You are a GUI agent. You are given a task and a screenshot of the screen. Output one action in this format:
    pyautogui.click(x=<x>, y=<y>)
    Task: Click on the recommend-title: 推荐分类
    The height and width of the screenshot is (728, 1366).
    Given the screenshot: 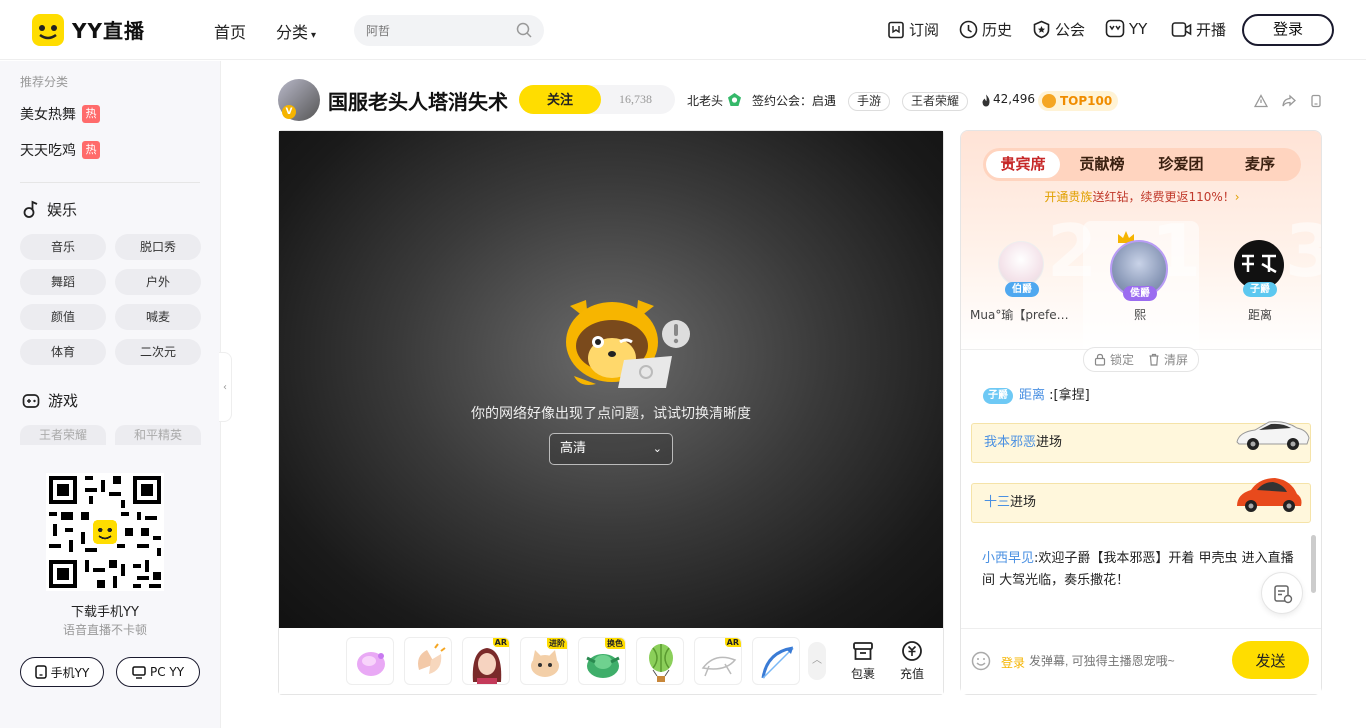 What is the action you would take?
    pyautogui.click(x=44, y=82)
    